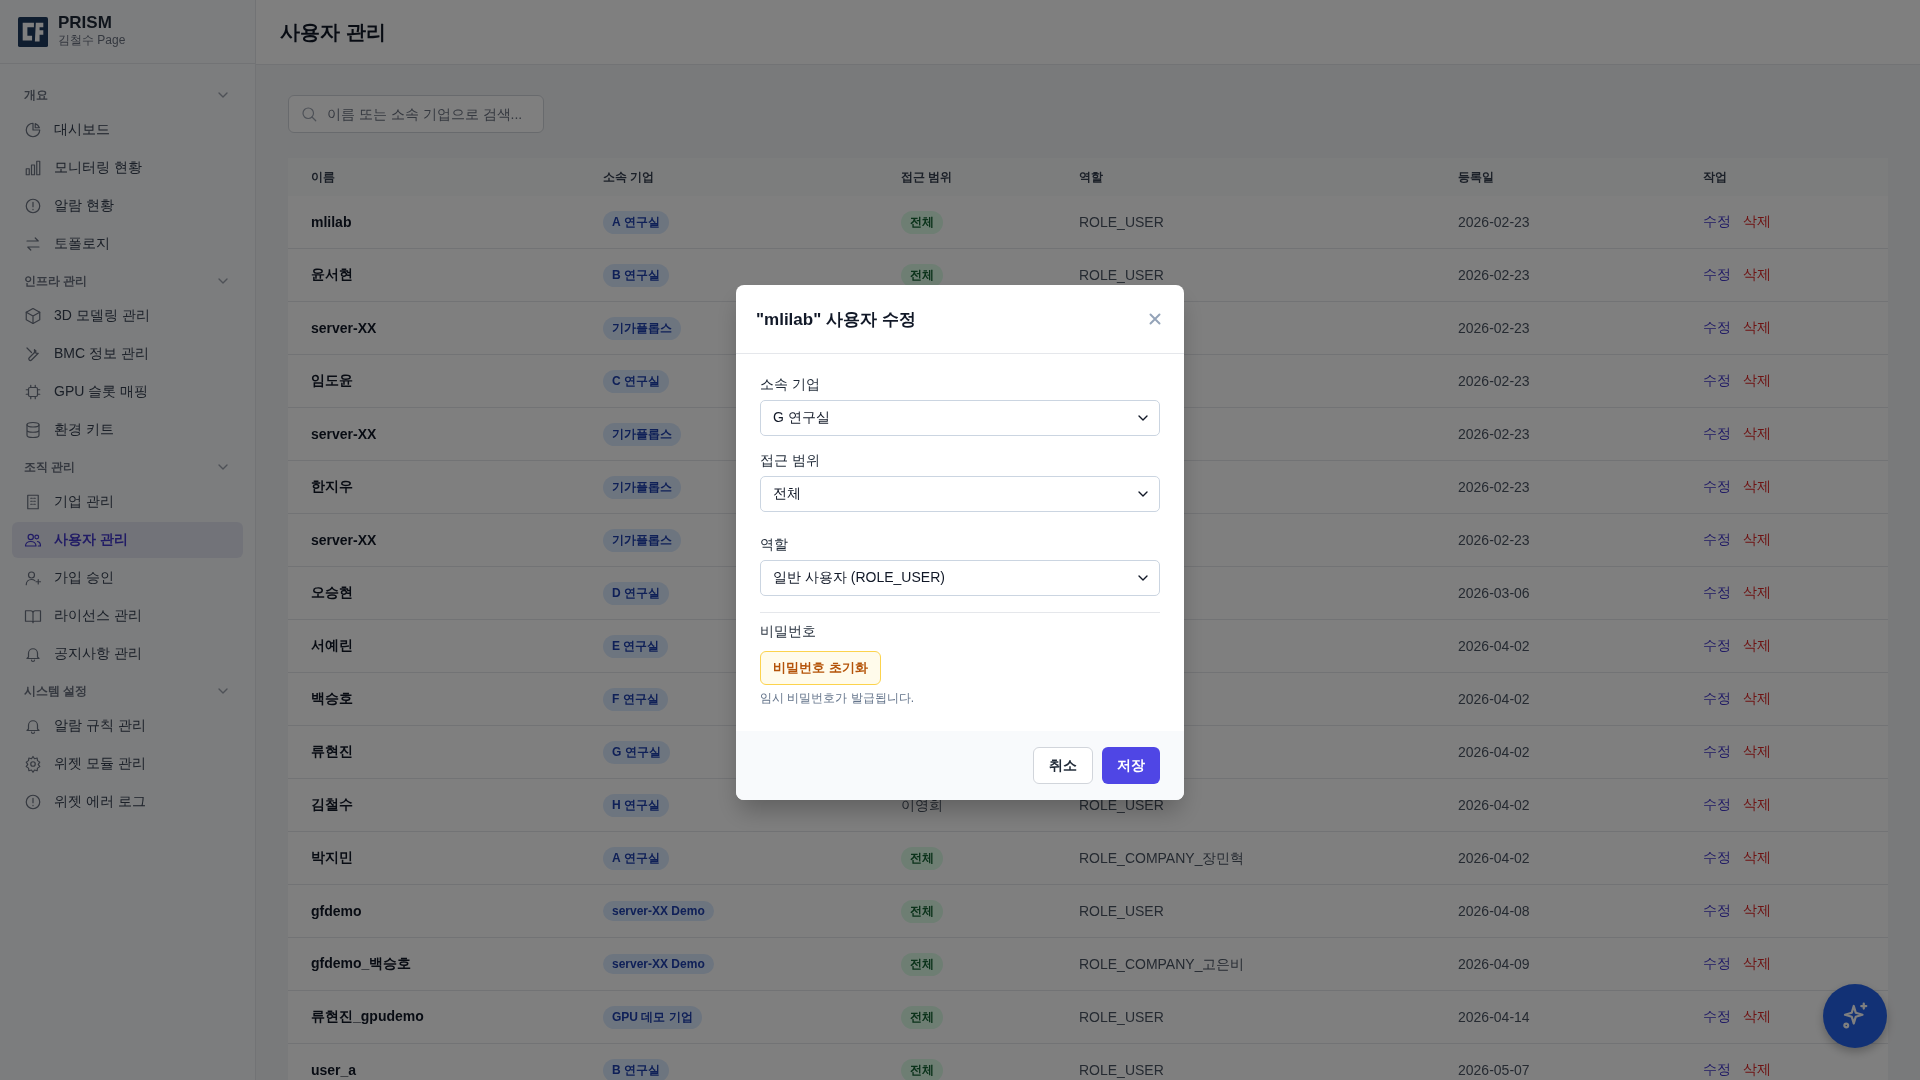  What do you see at coordinates (334, 1070) in the screenshot?
I see `user-name: user_a` at bounding box center [334, 1070].